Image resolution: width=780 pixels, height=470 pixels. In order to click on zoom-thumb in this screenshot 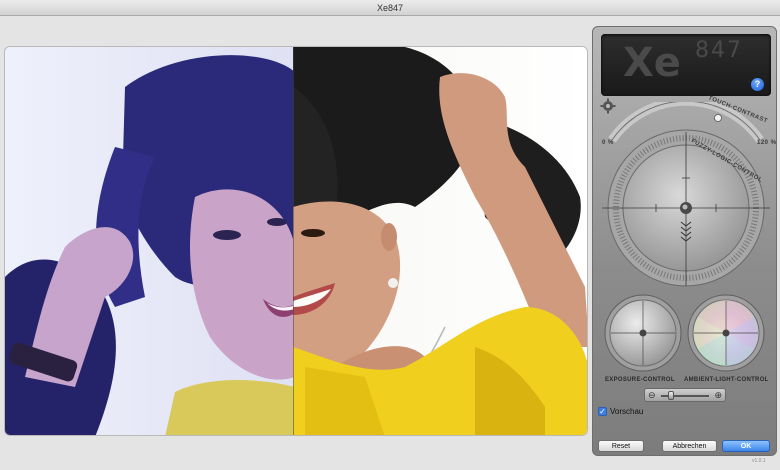, I will do `click(670, 395)`.